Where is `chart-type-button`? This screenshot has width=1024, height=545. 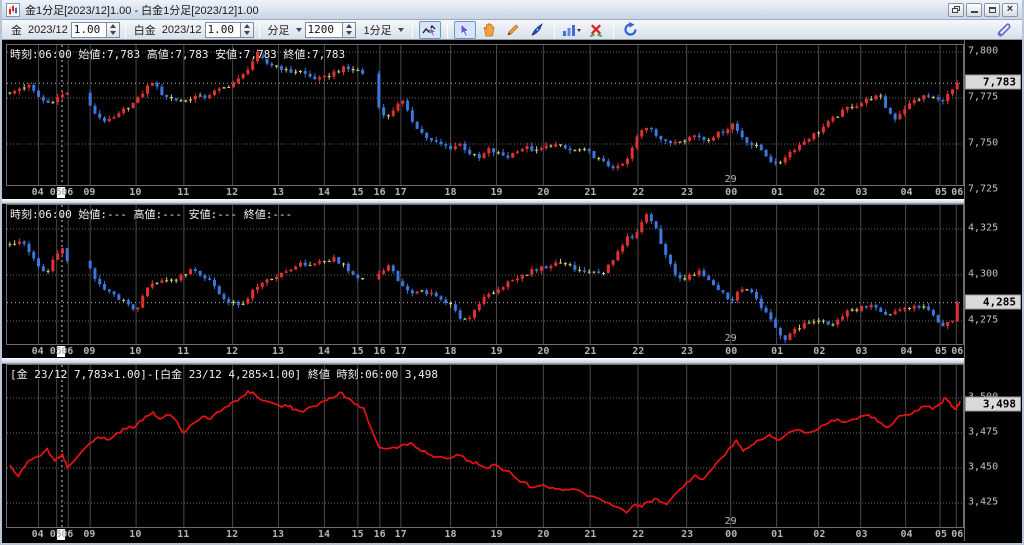
chart-type-button is located at coordinates (572, 30).